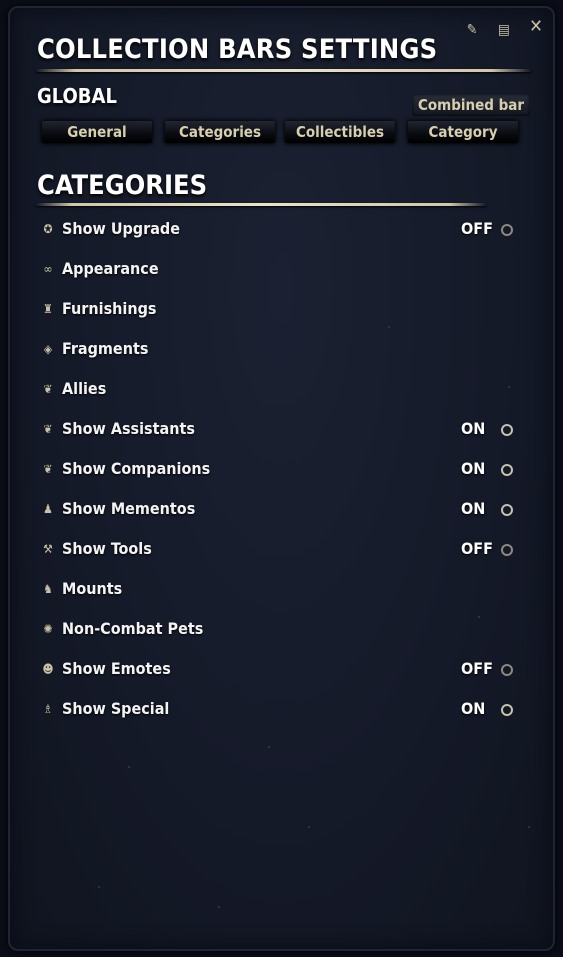 Image resolution: width=563 pixels, height=957 pixels. Describe the element at coordinates (48, 309) in the screenshot. I see `furnishings-icon: ♜` at that location.